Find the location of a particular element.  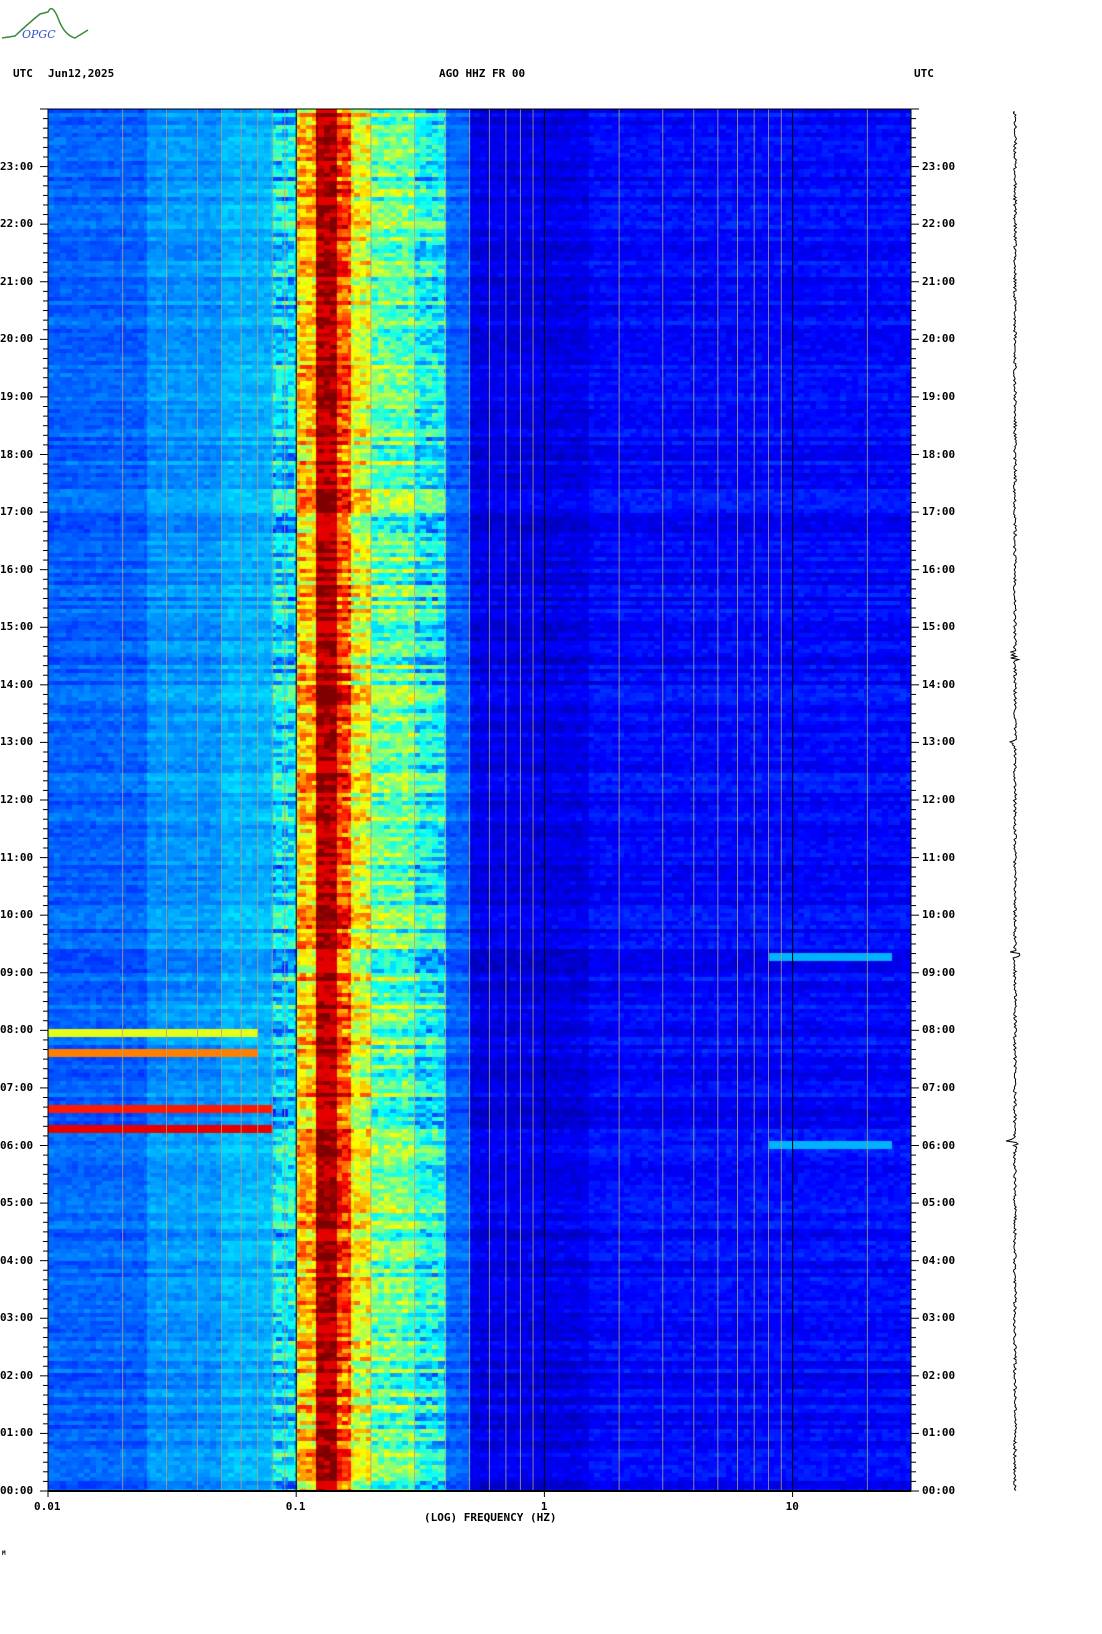

y-tick-label-left: 12:00 is located at coordinates (17, 799).